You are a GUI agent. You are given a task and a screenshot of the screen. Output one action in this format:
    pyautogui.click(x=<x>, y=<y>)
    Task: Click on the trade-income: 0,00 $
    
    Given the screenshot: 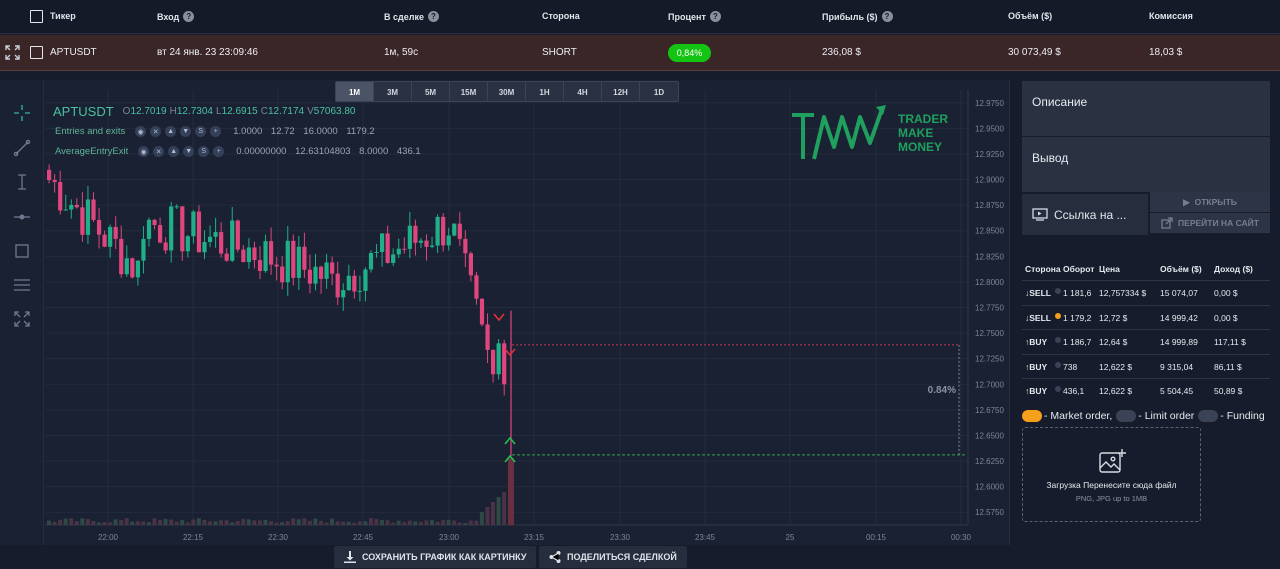 What is the action you would take?
    pyautogui.click(x=1226, y=317)
    